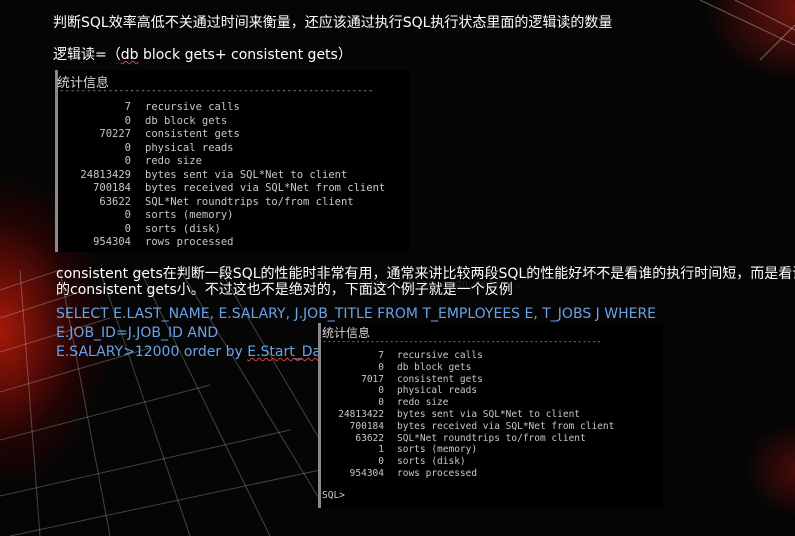 The width and height of the screenshot is (795, 536). Describe the element at coordinates (115, 134) in the screenshot. I see `stat-value: 70227` at that location.